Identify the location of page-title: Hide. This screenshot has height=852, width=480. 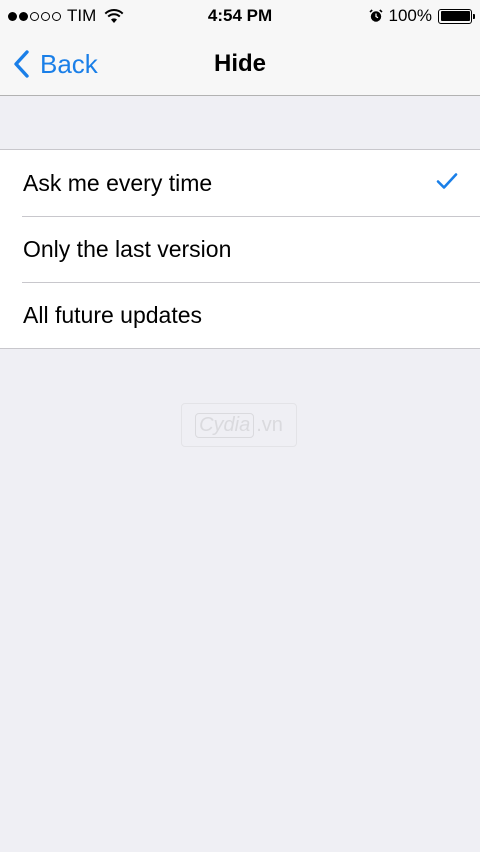
(239, 63).